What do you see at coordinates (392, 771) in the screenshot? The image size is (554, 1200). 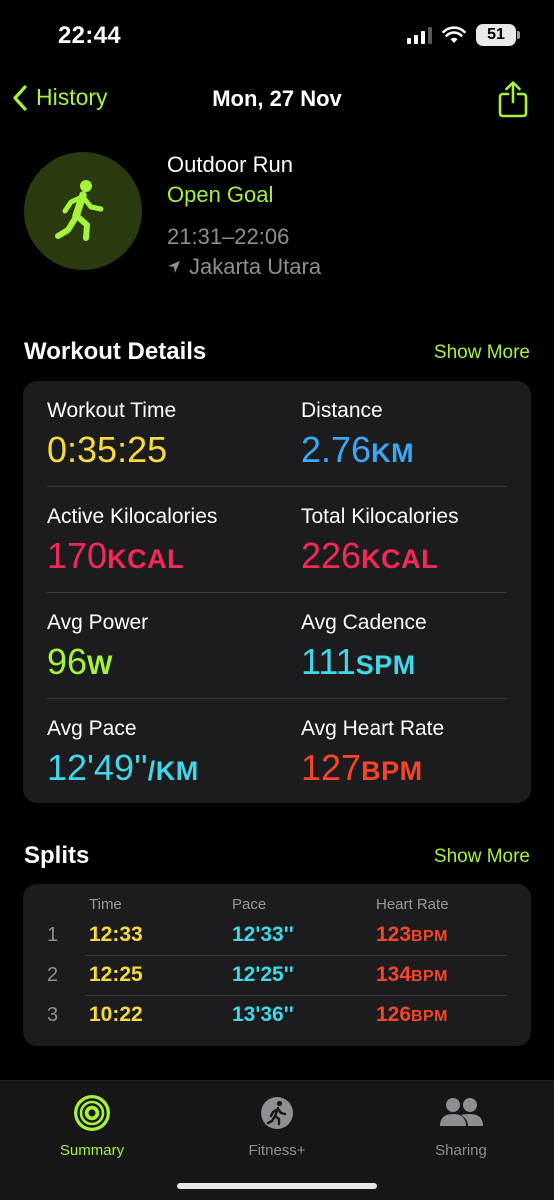 I see `value-unit: BPM` at bounding box center [392, 771].